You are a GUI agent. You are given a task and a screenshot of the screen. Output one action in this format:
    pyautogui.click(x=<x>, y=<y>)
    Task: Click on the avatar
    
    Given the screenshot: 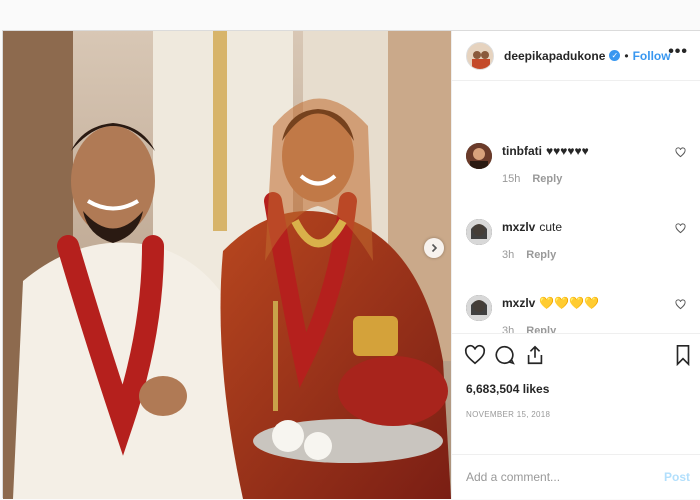 What is the action you would take?
    pyautogui.click(x=480, y=55)
    